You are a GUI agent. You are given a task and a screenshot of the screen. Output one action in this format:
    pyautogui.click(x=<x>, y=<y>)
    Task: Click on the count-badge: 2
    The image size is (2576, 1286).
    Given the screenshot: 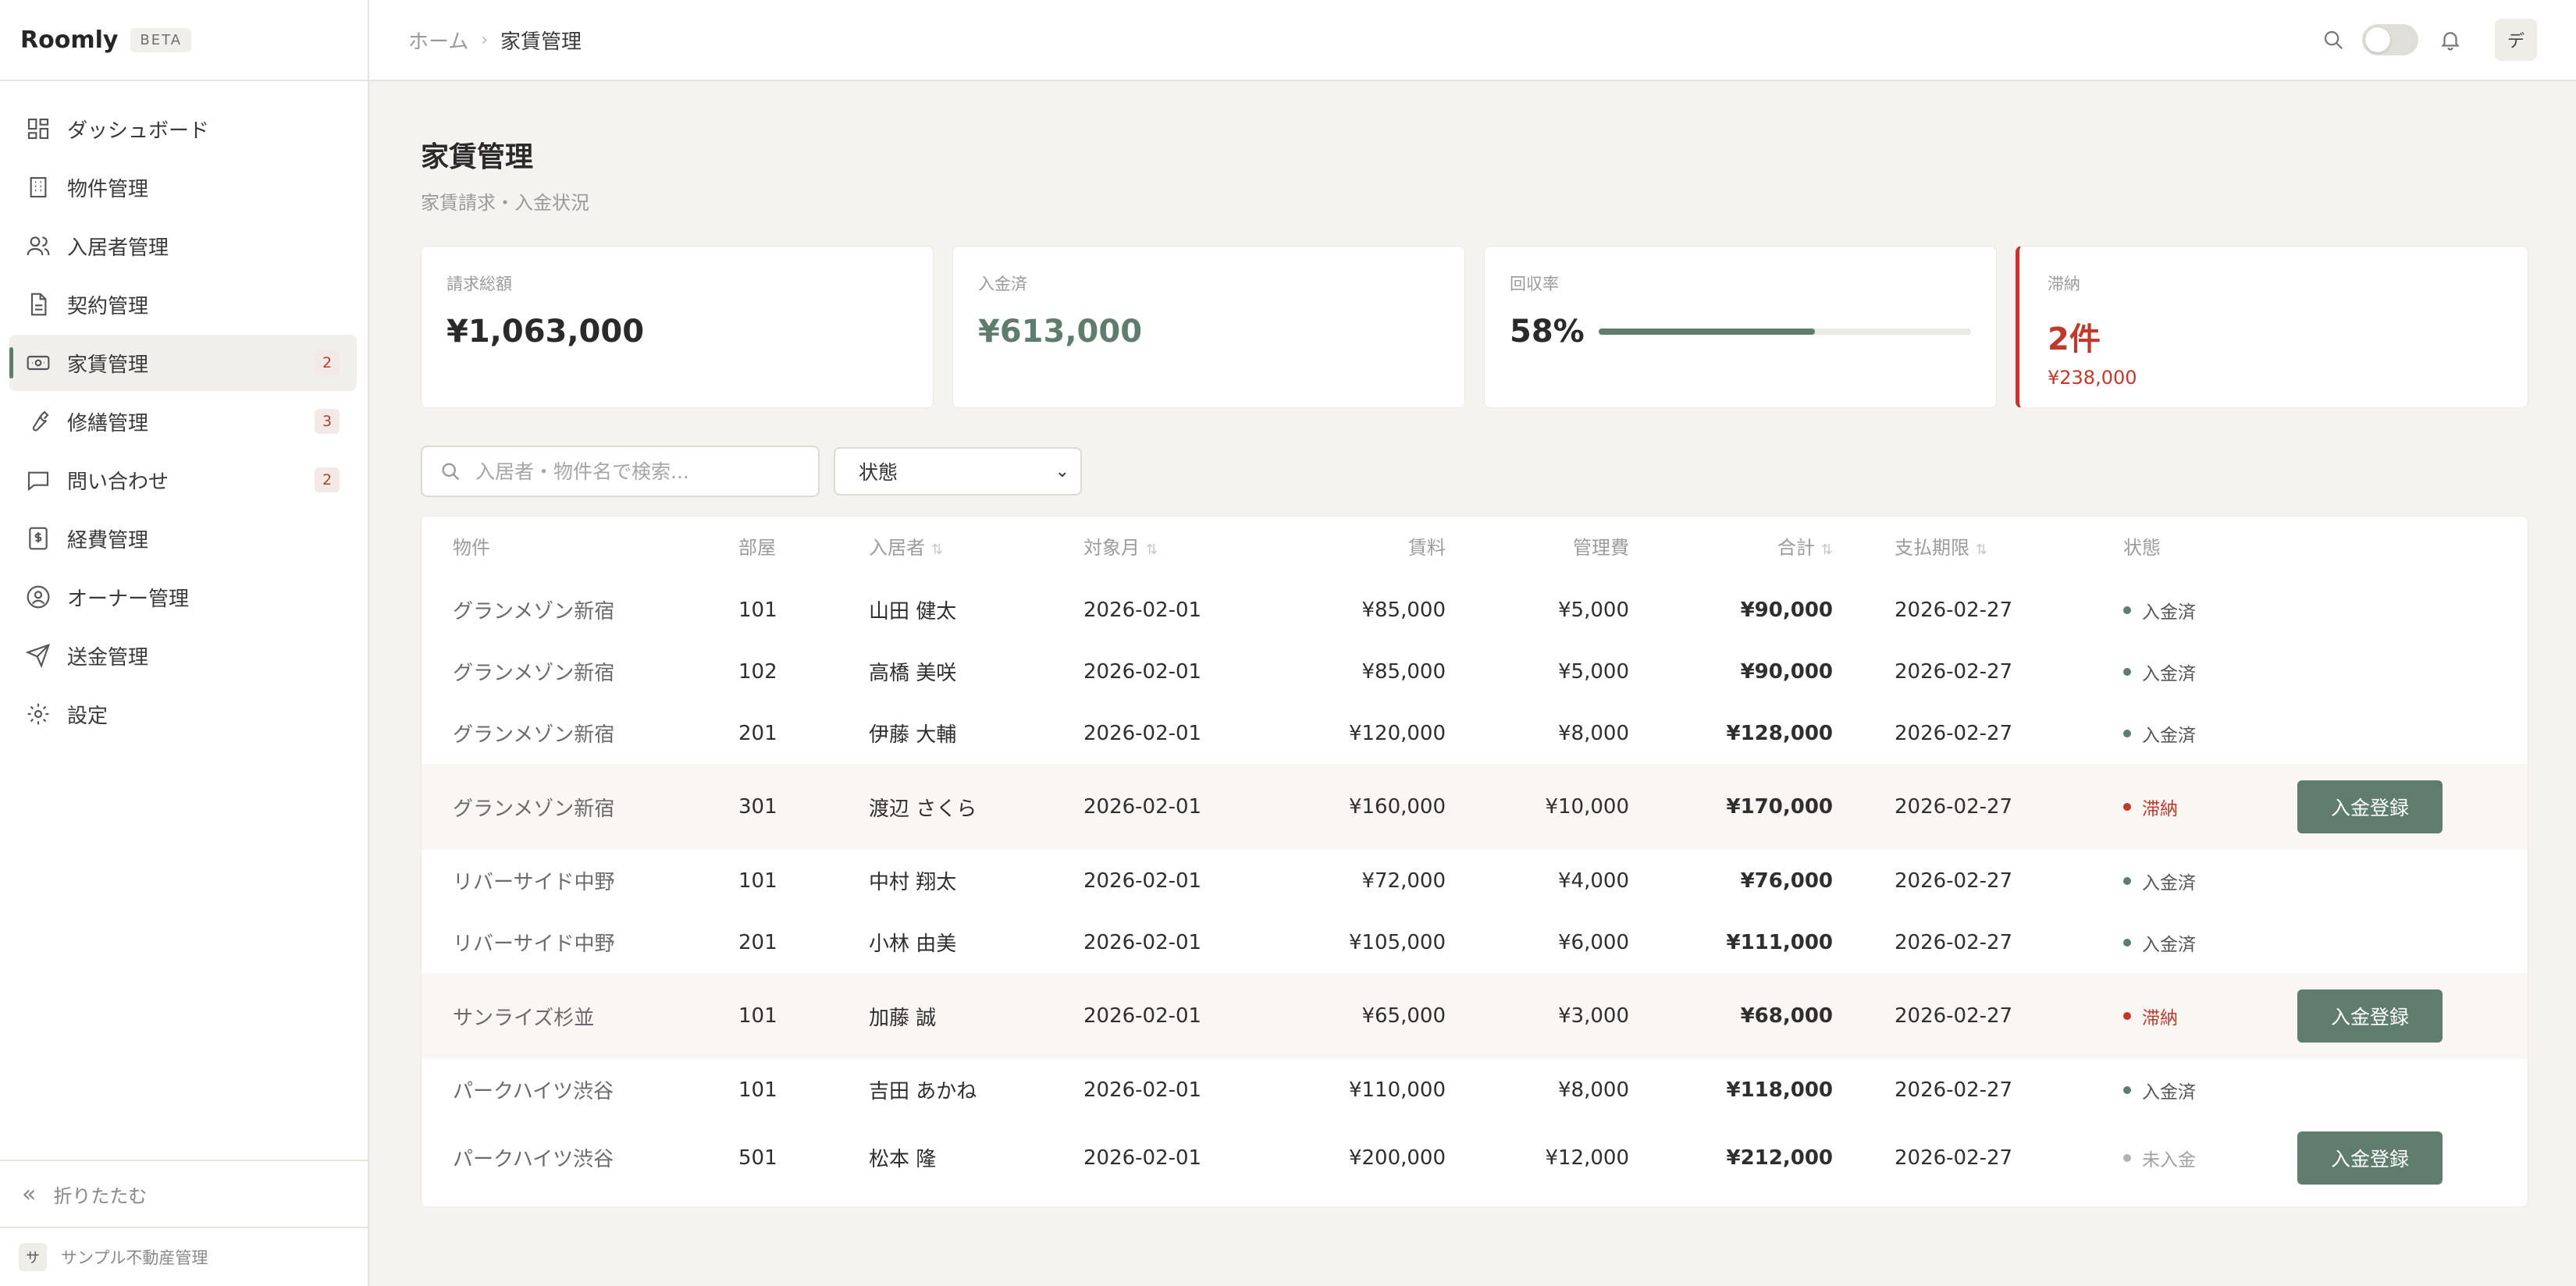 What is the action you would take?
    pyautogui.click(x=327, y=480)
    